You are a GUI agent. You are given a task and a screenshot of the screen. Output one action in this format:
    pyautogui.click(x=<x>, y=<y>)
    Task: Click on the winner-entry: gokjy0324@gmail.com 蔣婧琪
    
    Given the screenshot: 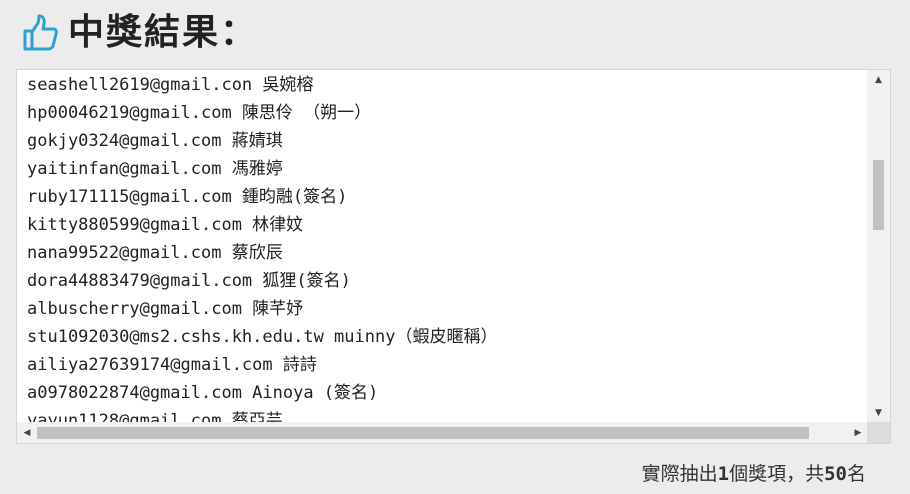 What is the action you would take?
    pyautogui.click(x=155, y=141)
    